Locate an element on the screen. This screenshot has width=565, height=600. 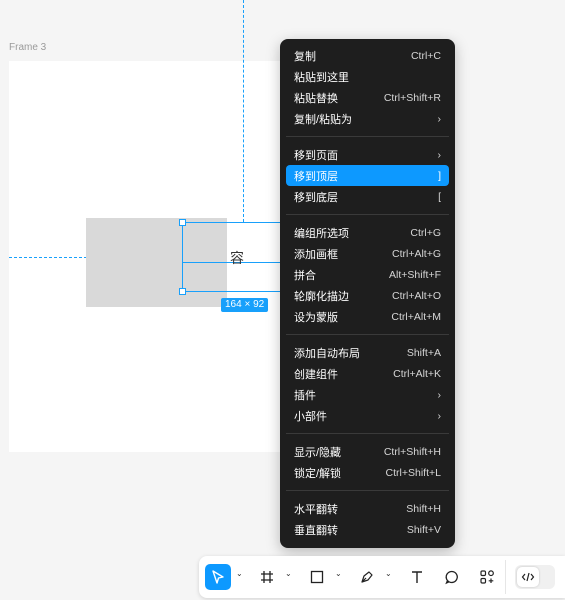
context-menu-item: 复制/粘贴为 › is located at coordinates (367, 118).